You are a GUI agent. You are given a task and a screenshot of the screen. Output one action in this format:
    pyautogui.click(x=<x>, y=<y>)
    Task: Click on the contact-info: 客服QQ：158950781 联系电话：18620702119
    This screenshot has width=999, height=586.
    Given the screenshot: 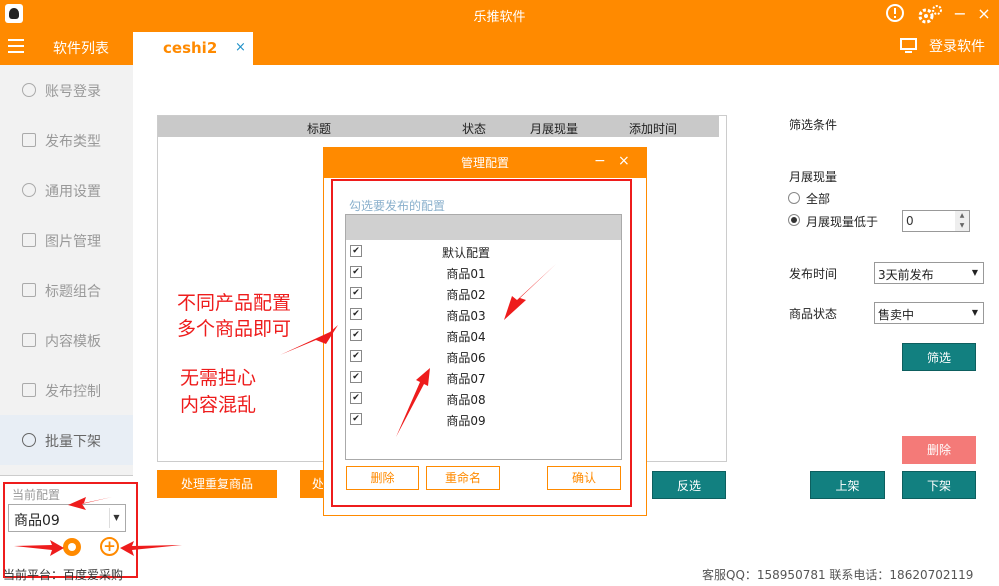 What is the action you would take?
    pyautogui.click(x=838, y=575)
    